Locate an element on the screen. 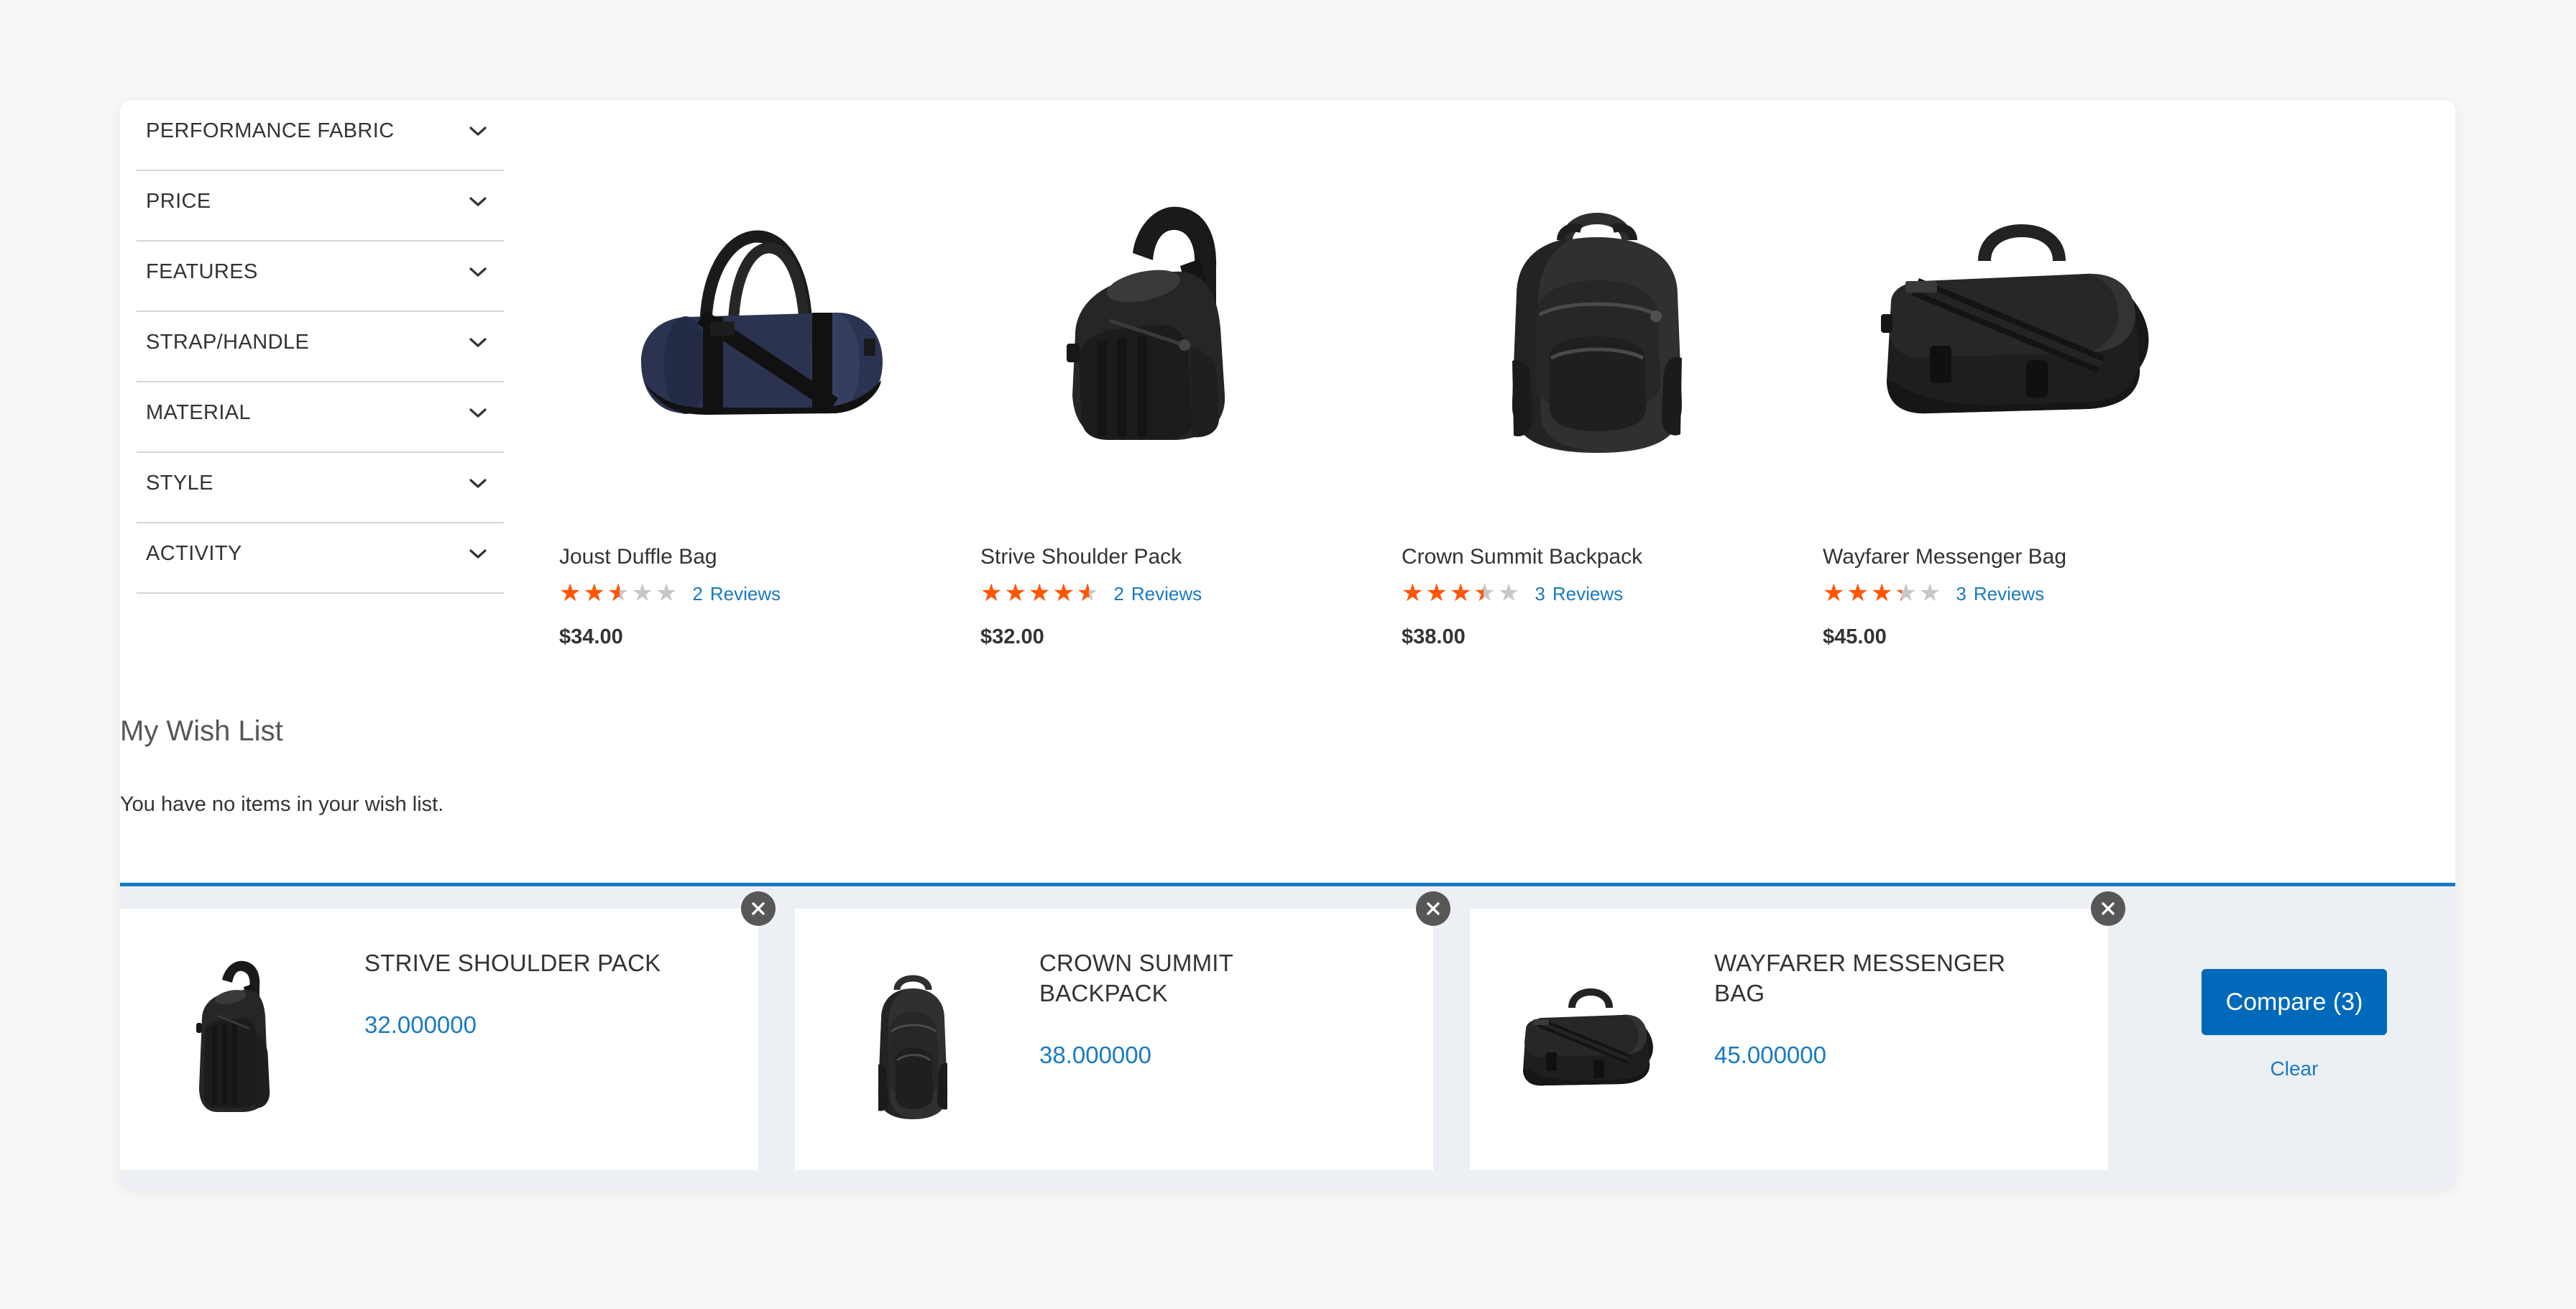 The width and height of the screenshot is (2576, 1309). compare-item-info: WAYFARER MESSENGER BAG 45.000000 is located at coordinates (1861, 989).